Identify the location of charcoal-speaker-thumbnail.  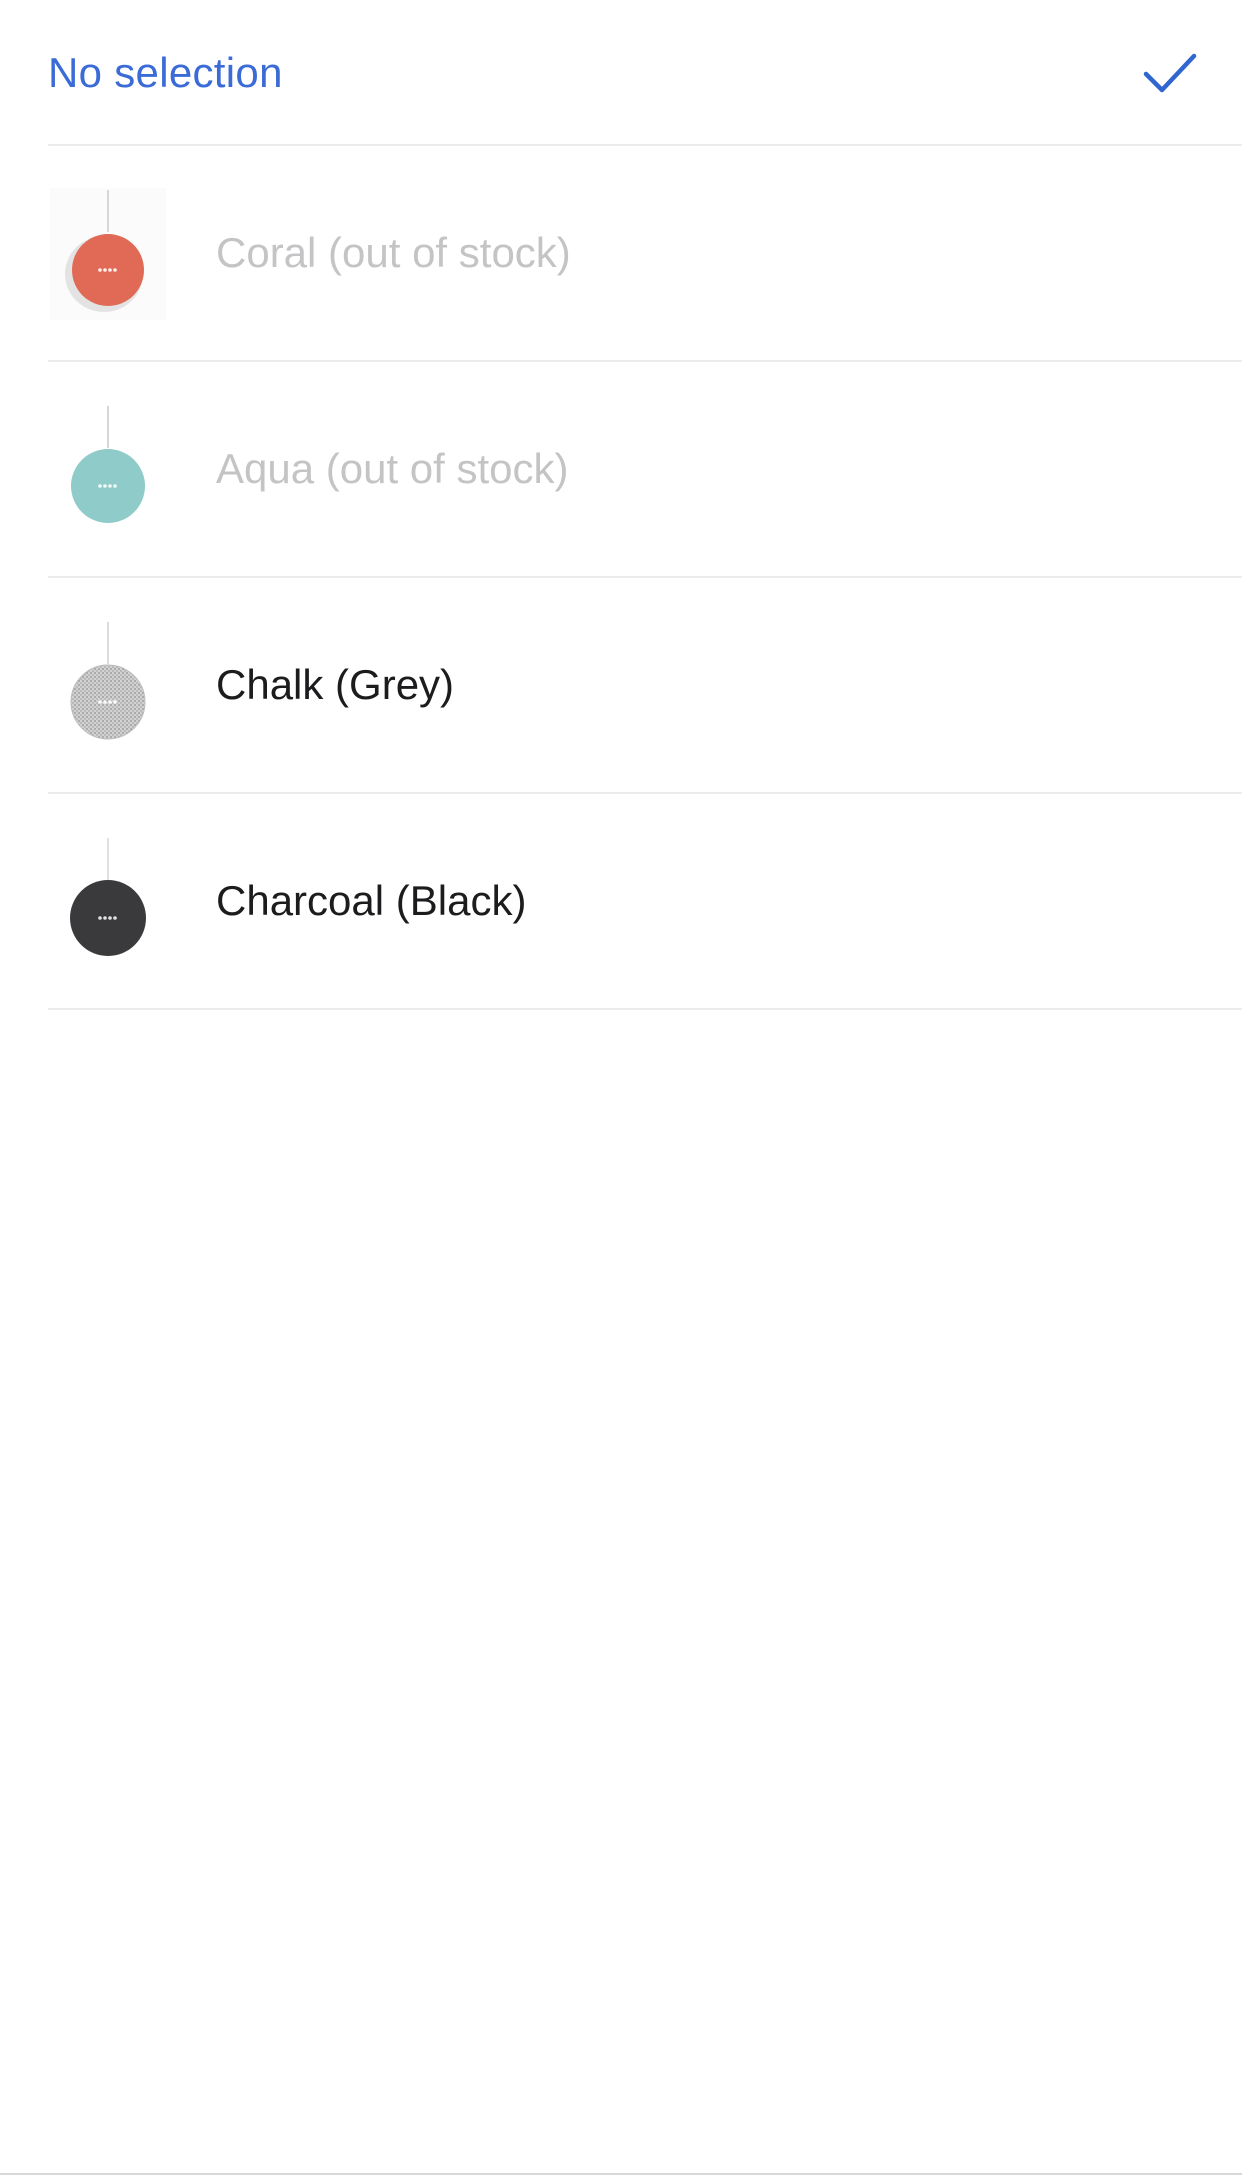
(108, 897).